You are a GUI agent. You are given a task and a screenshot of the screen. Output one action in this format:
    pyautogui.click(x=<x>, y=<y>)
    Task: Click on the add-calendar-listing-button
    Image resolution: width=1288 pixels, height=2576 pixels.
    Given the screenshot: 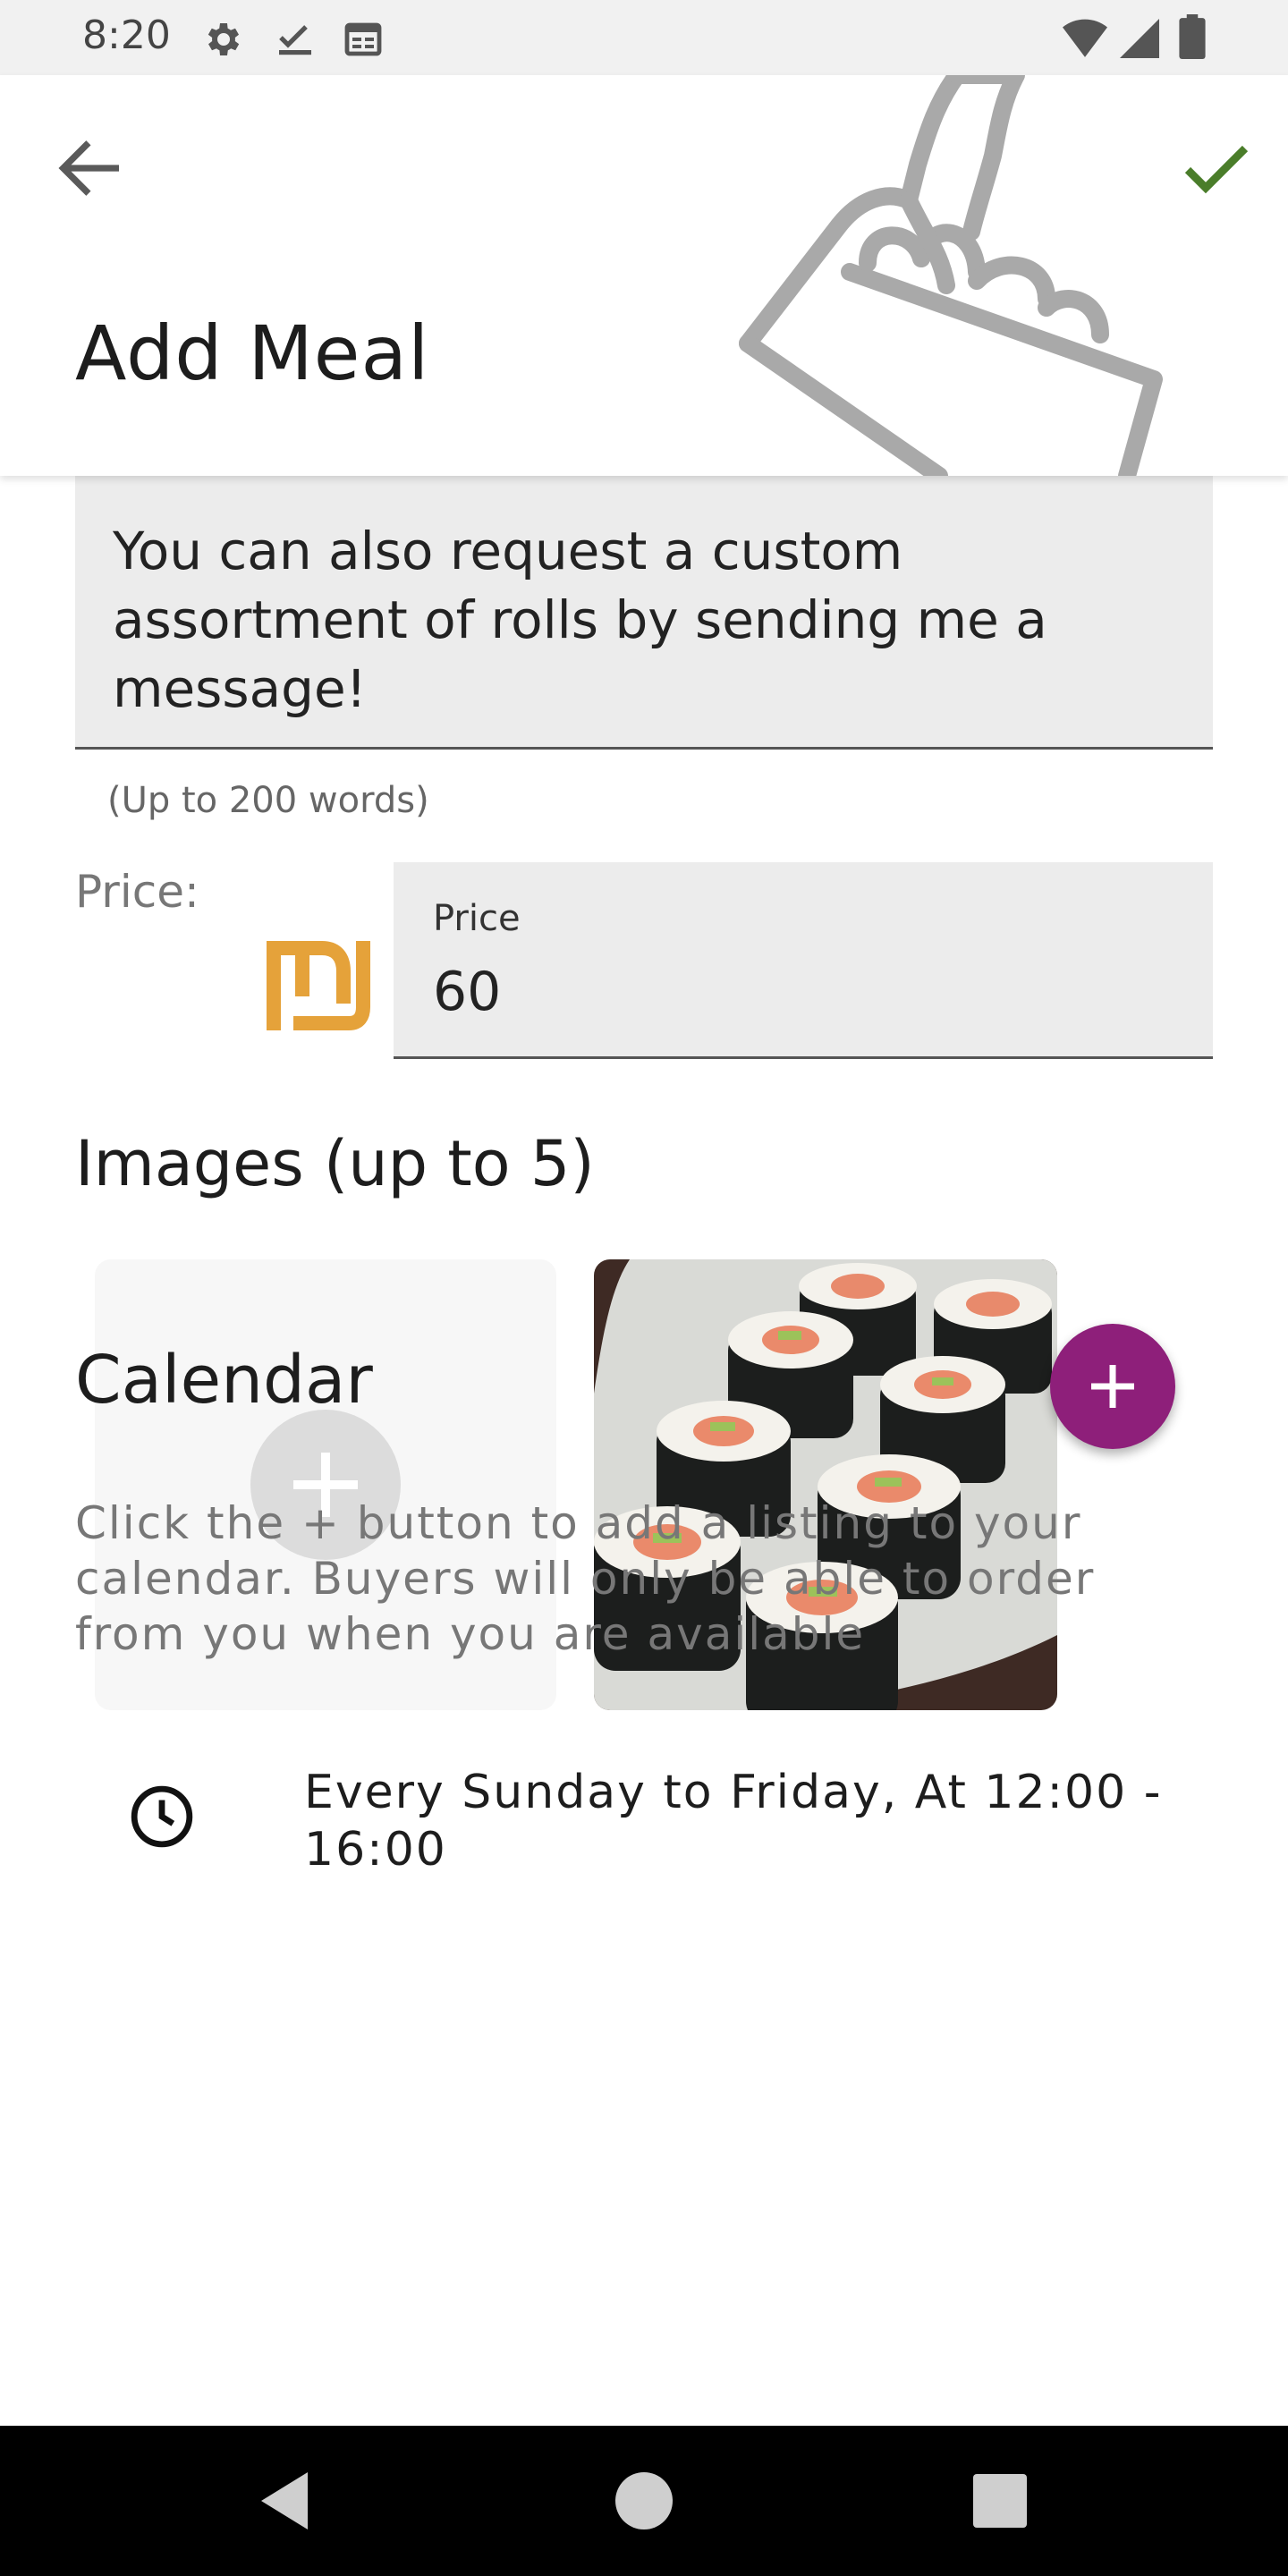 What is the action you would take?
    pyautogui.click(x=1112, y=1386)
    